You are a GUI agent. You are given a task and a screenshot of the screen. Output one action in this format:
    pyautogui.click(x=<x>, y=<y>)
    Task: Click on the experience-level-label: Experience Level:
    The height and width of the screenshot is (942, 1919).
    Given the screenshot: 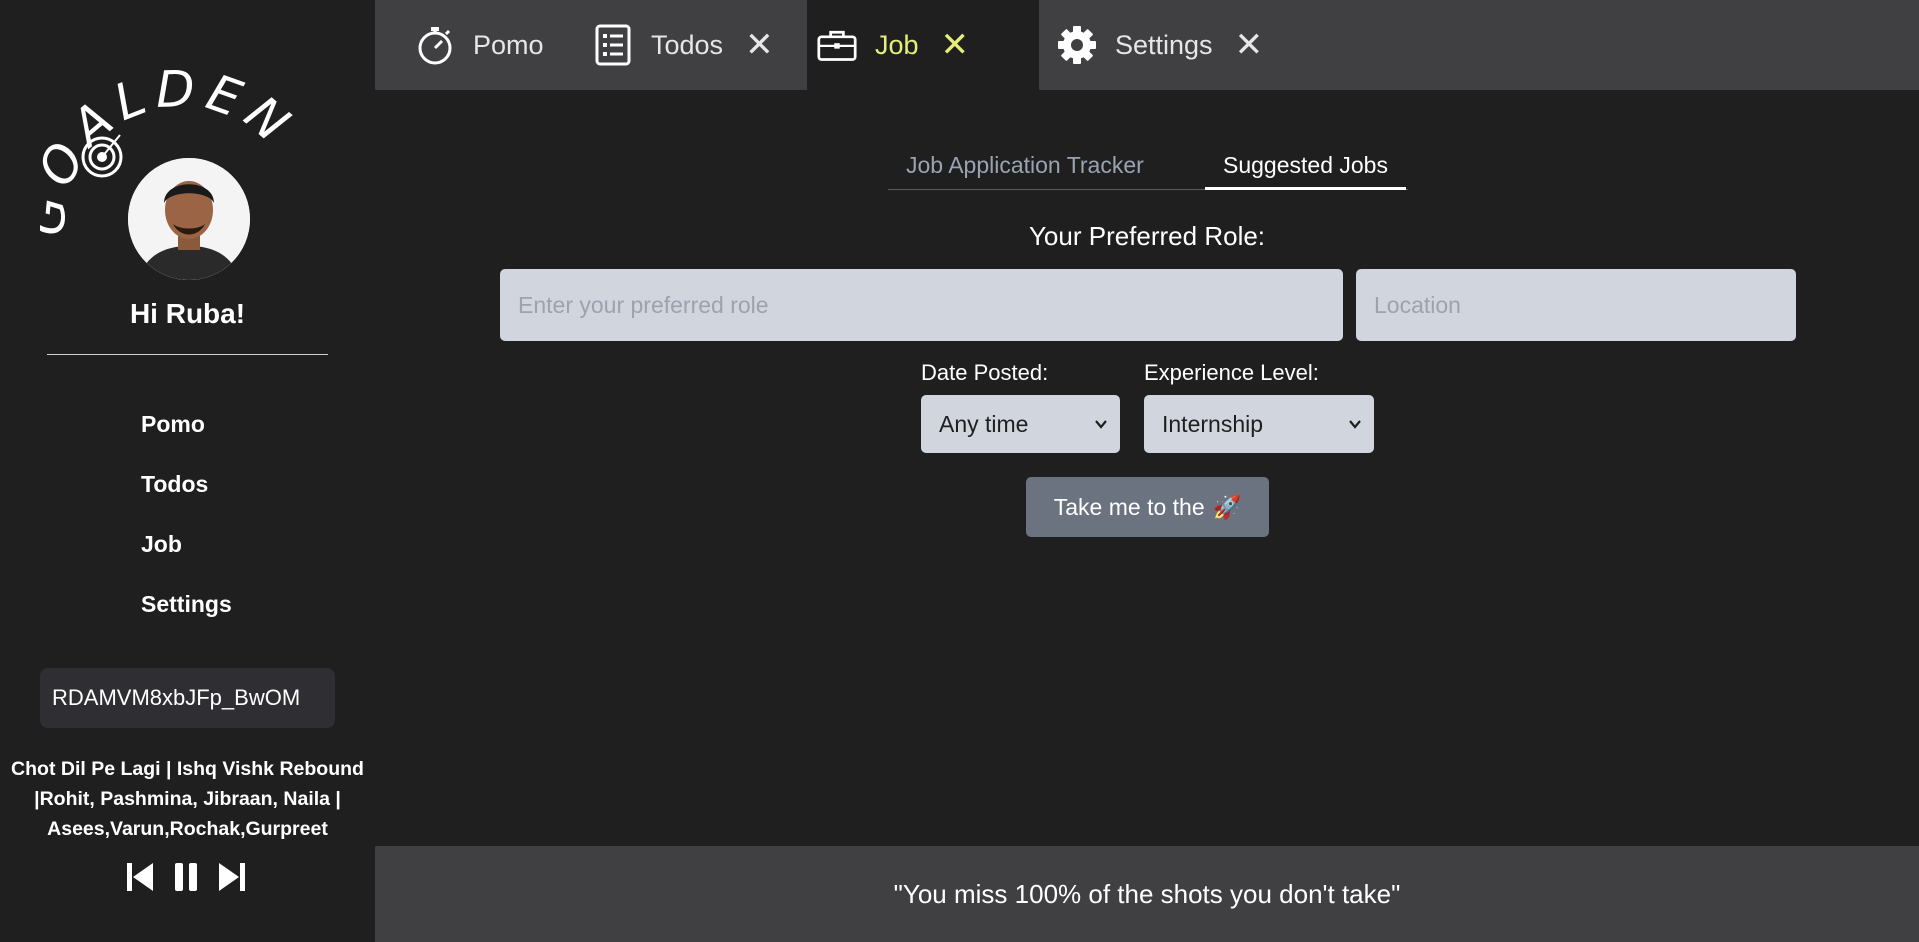 What is the action you would take?
    pyautogui.click(x=1231, y=372)
    